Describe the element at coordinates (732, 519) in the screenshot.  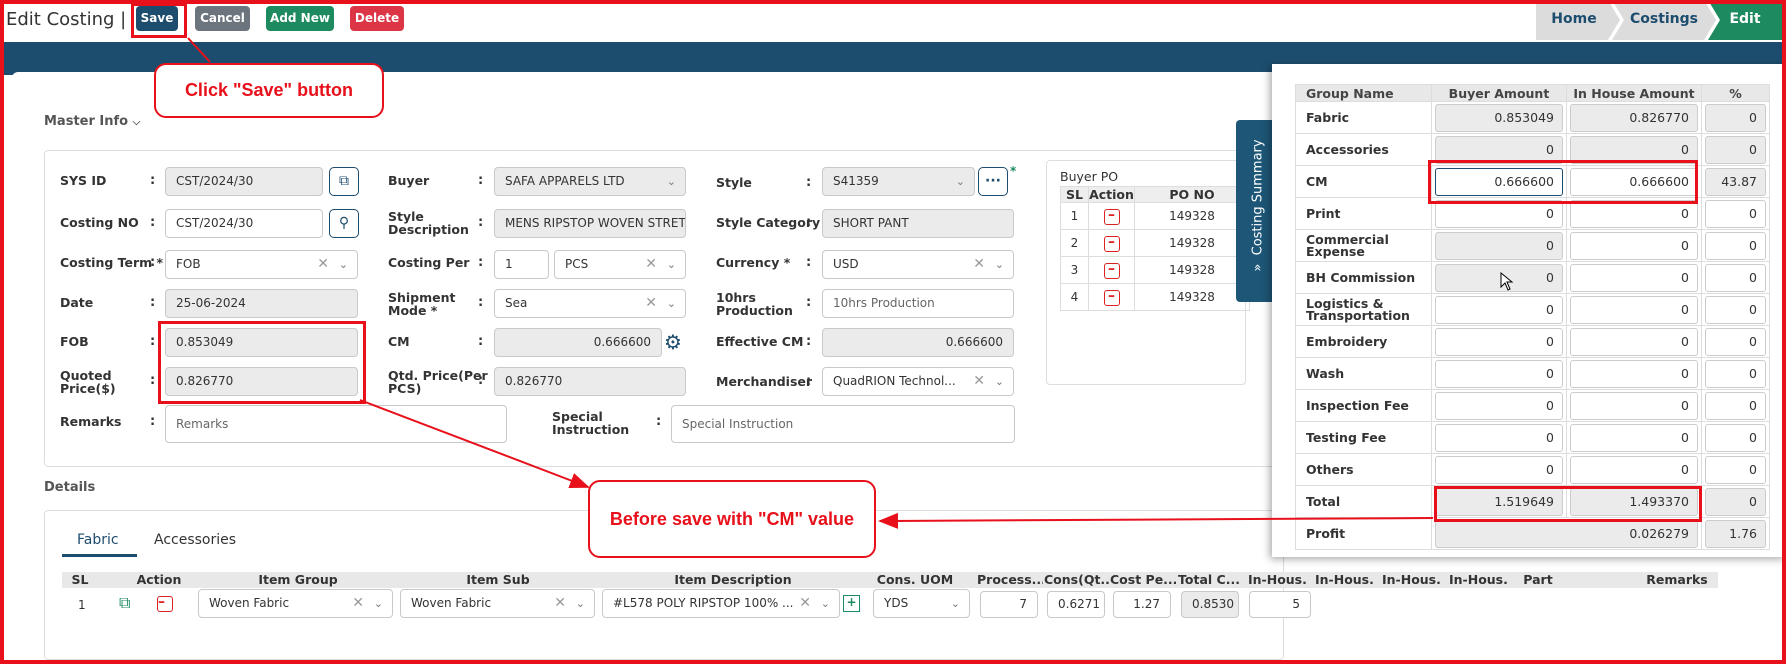
I see `cm-callout: Before save with "CM" value` at that location.